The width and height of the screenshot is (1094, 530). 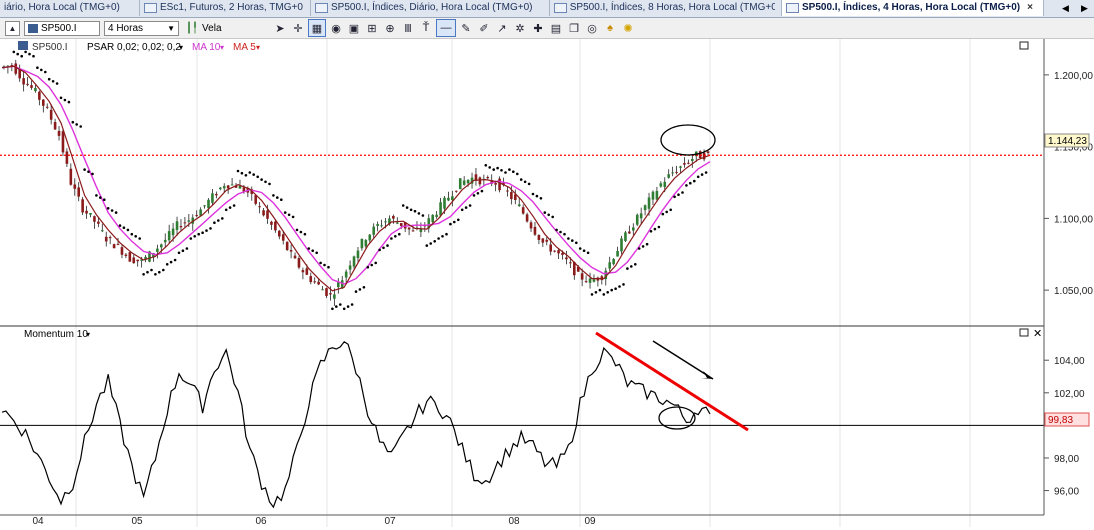 What do you see at coordinates (280, 28) in the screenshot?
I see `cursor-icon: ➤` at bounding box center [280, 28].